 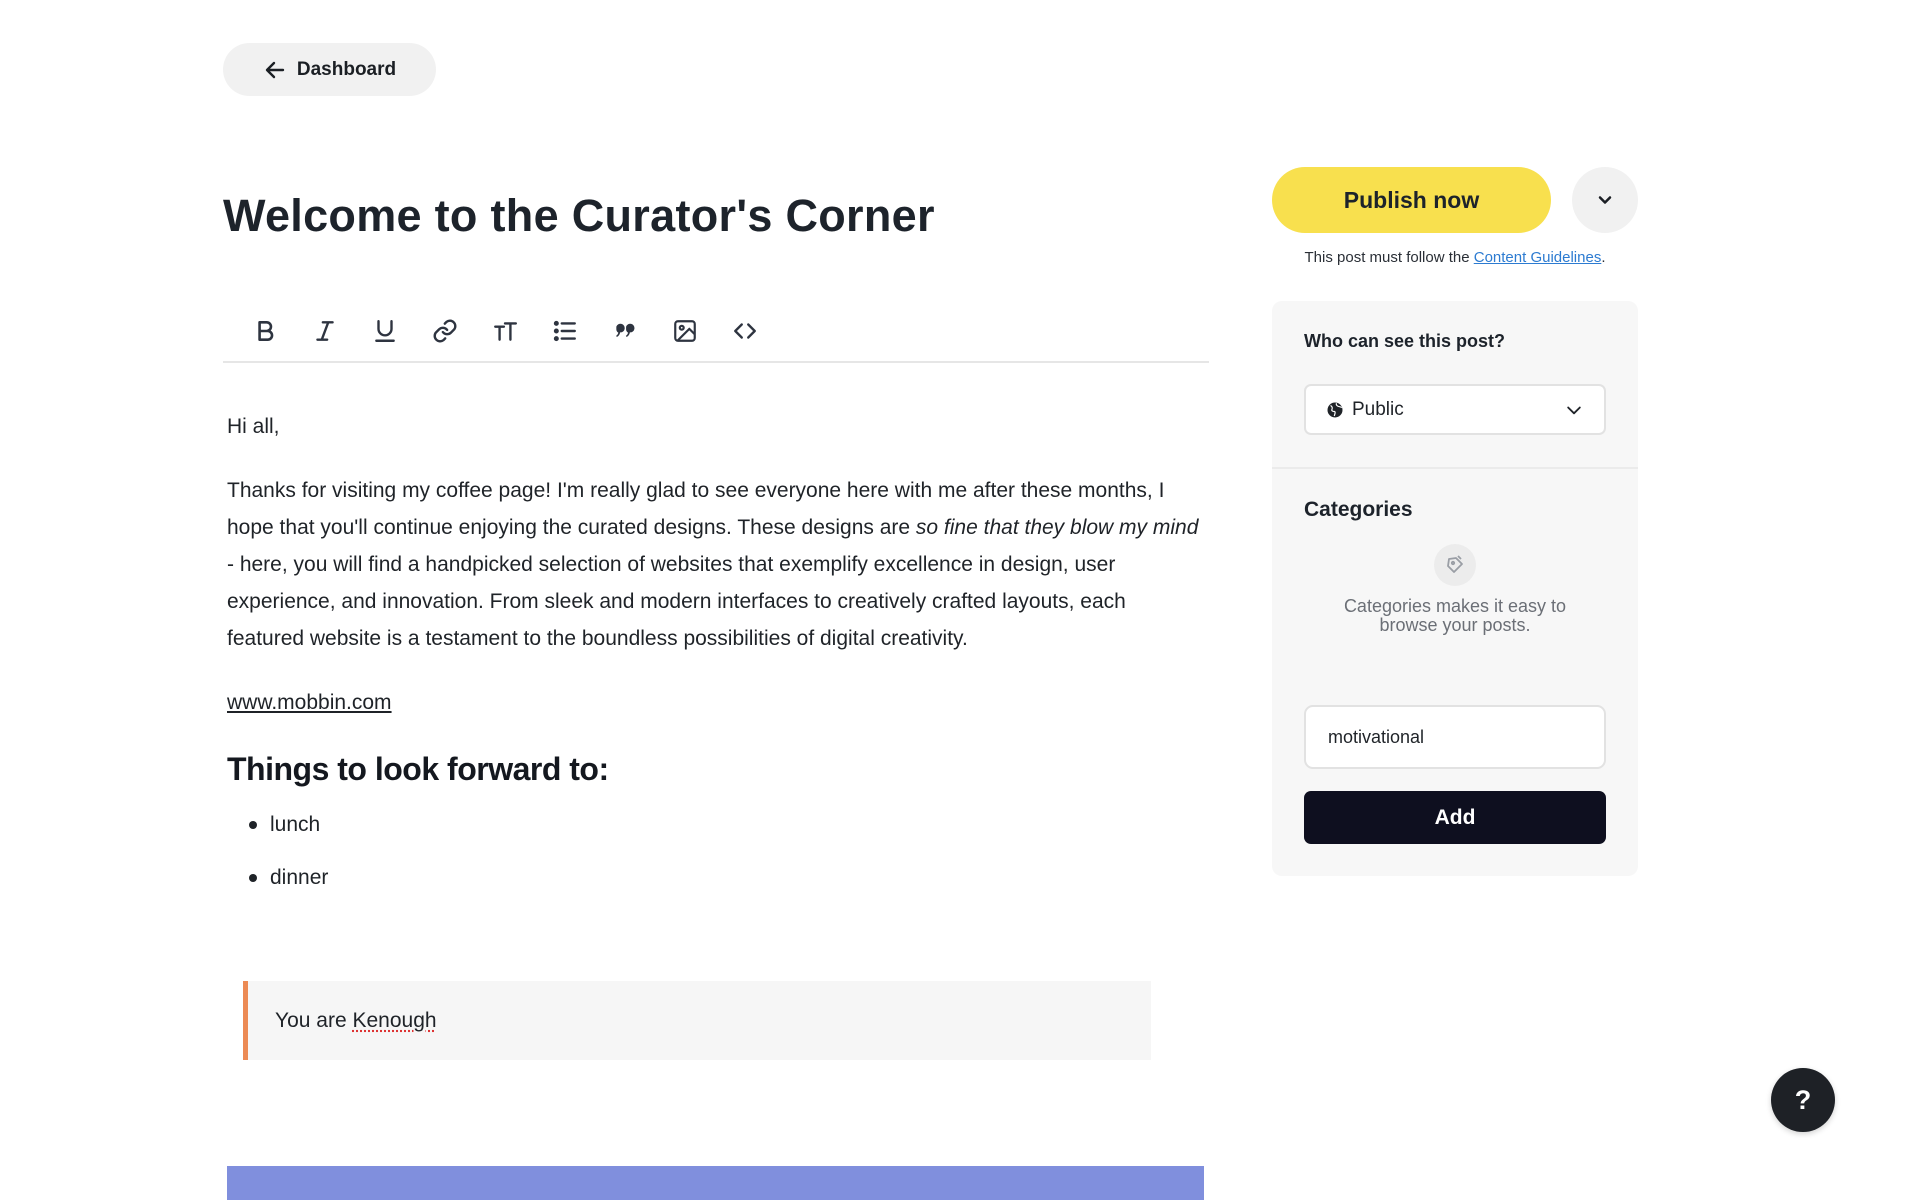 I want to click on insert-image-button, so click(x=685, y=331).